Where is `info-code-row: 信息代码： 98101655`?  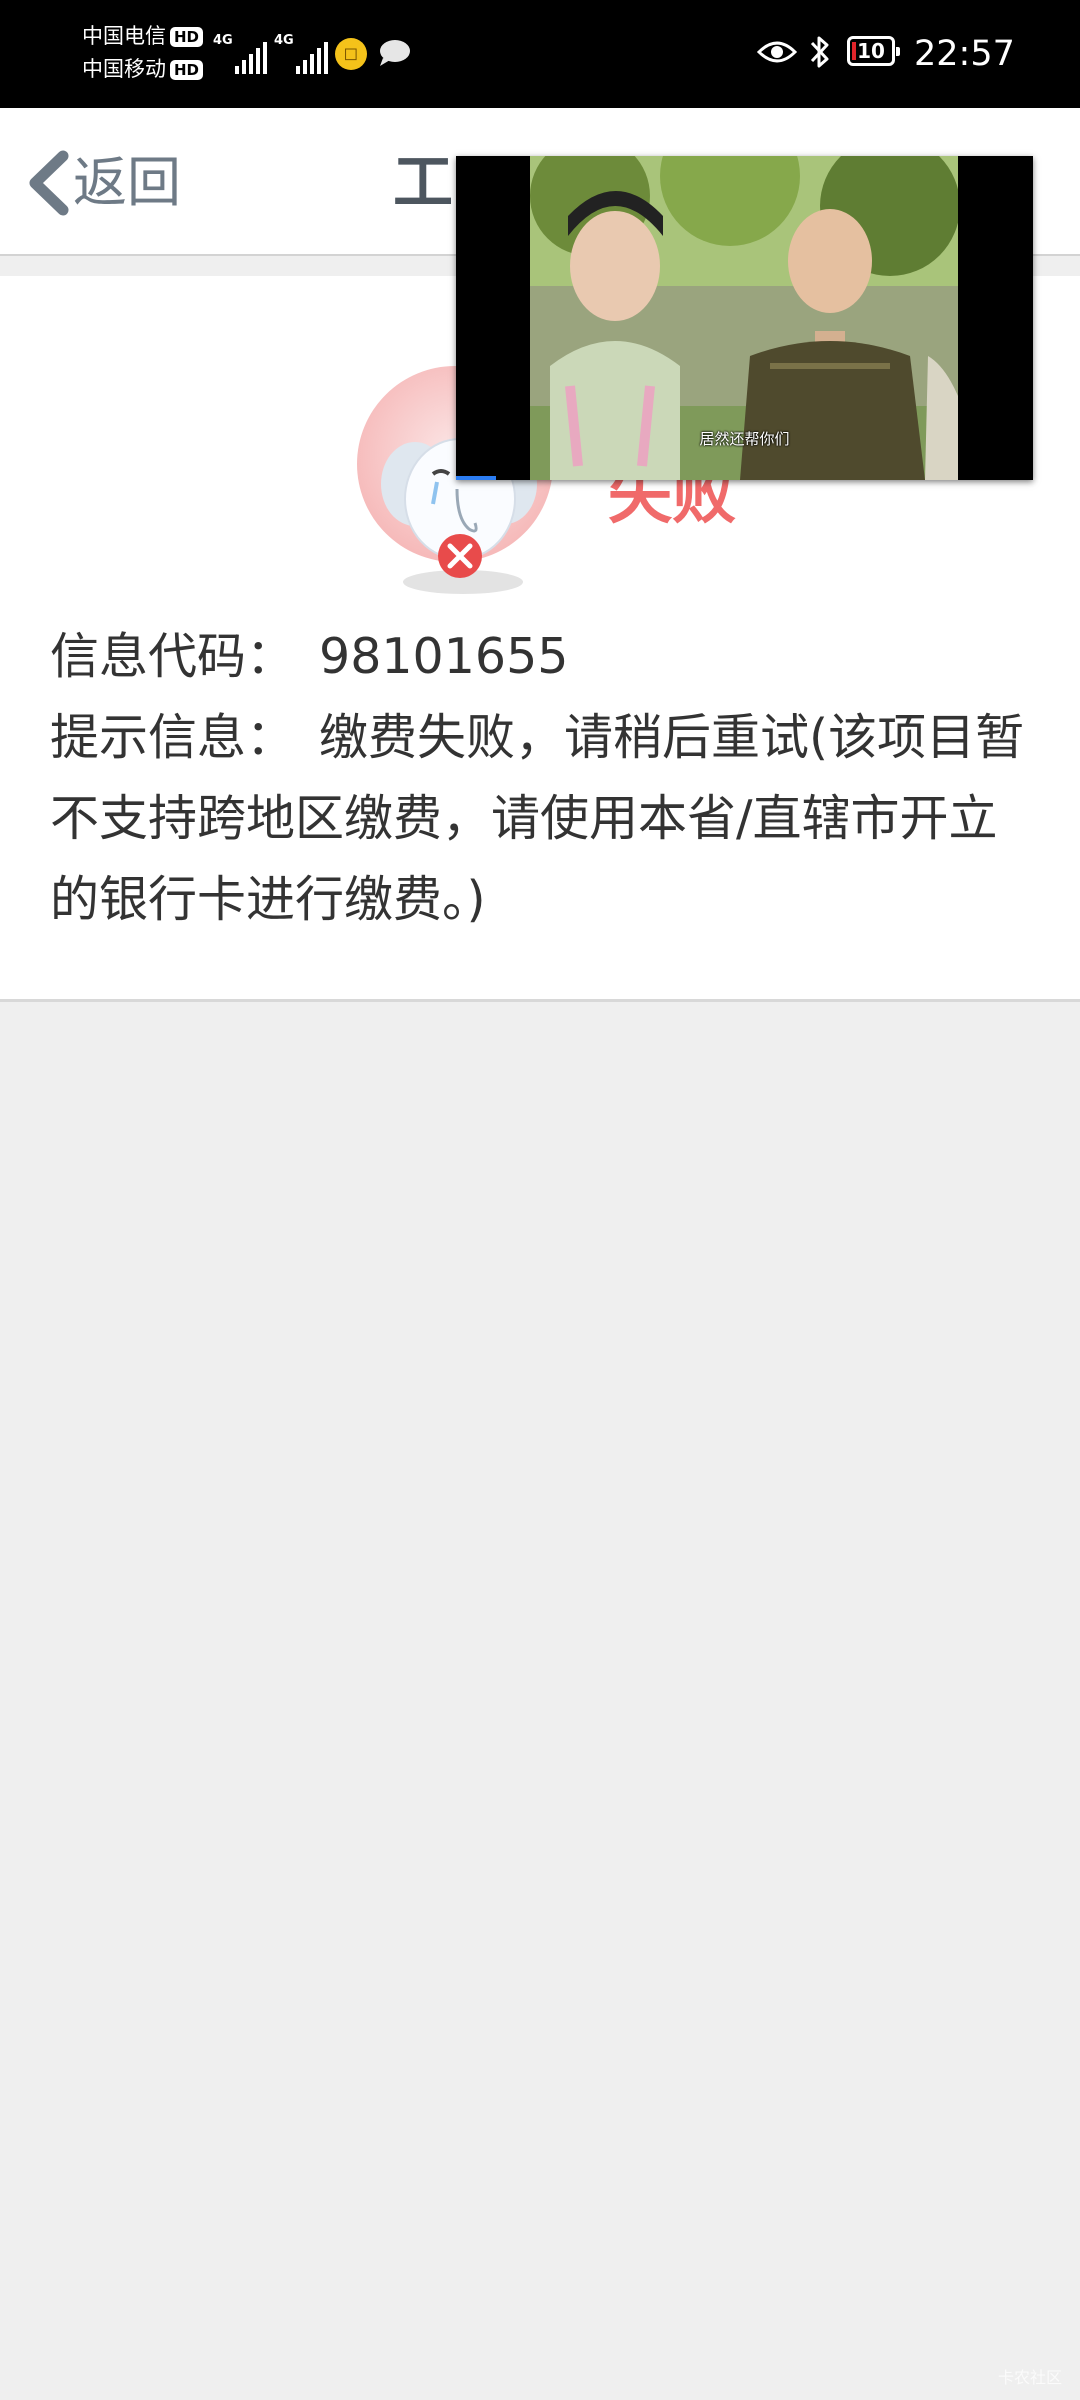
info-code-row: 信息代码： 98101655 is located at coordinates (545, 656).